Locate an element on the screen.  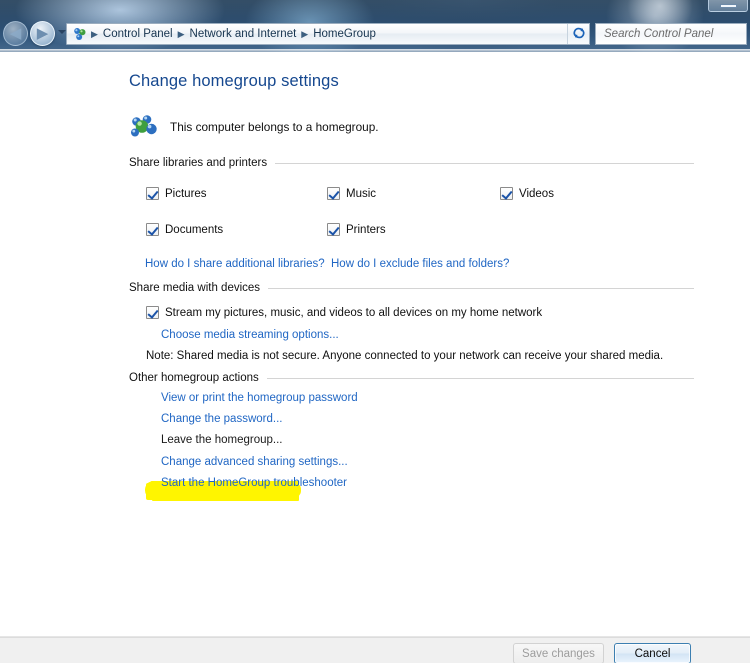
checkbox-printers-label: Printers is located at coordinates (366, 229).